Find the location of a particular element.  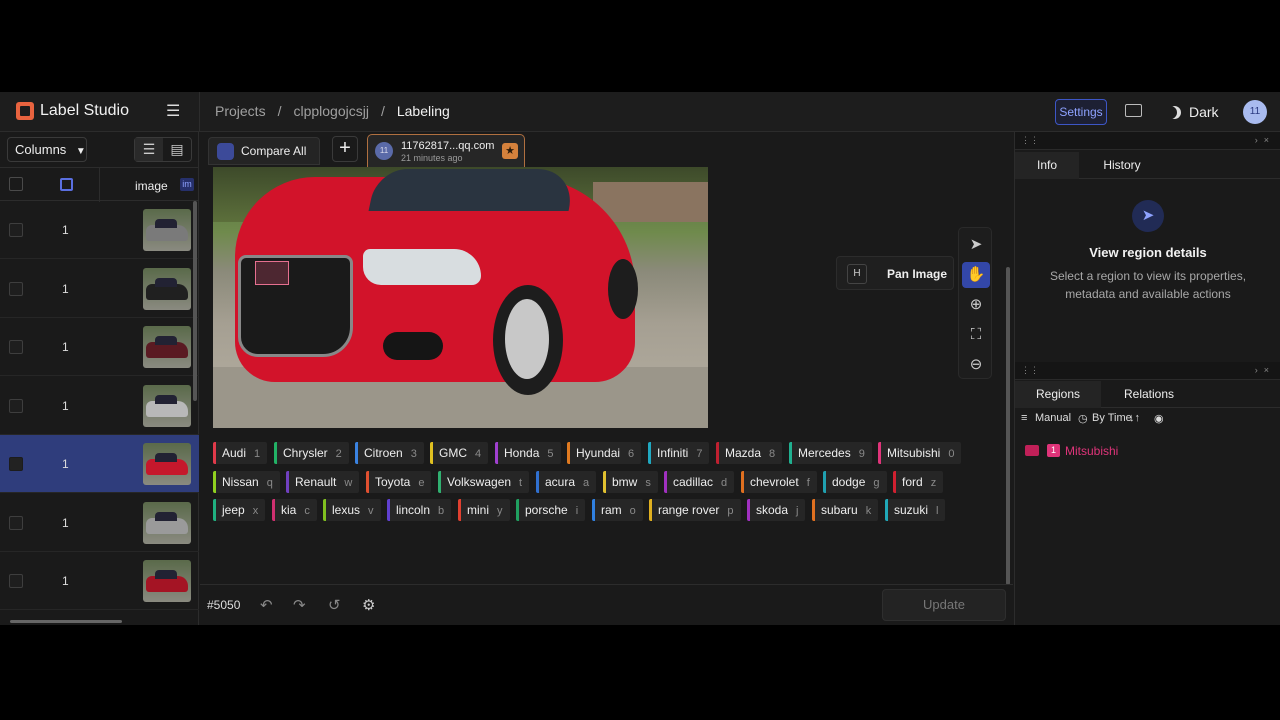

label-renault: Renault w is located at coordinates (323, 481).